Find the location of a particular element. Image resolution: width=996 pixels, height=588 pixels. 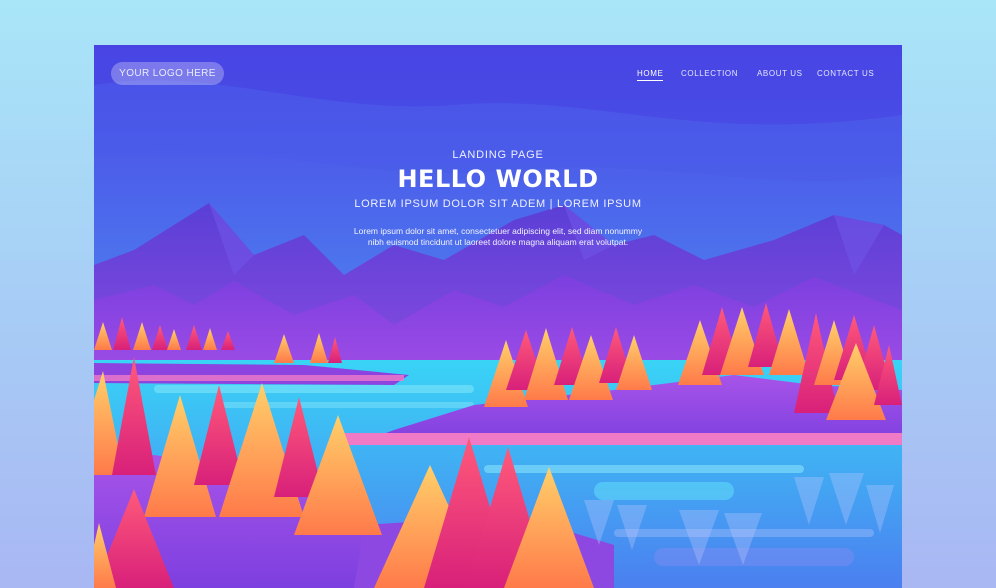

nav-item-about-us: ABOUT US is located at coordinates (780, 73).